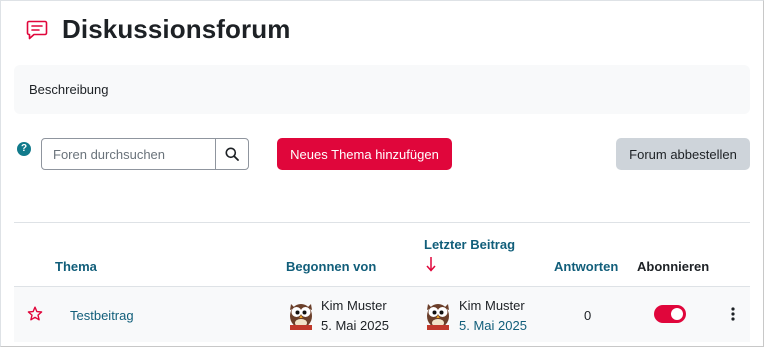 The width and height of the screenshot is (766, 349). Describe the element at coordinates (431, 264) in the screenshot. I see `arrow-down-icon` at that location.